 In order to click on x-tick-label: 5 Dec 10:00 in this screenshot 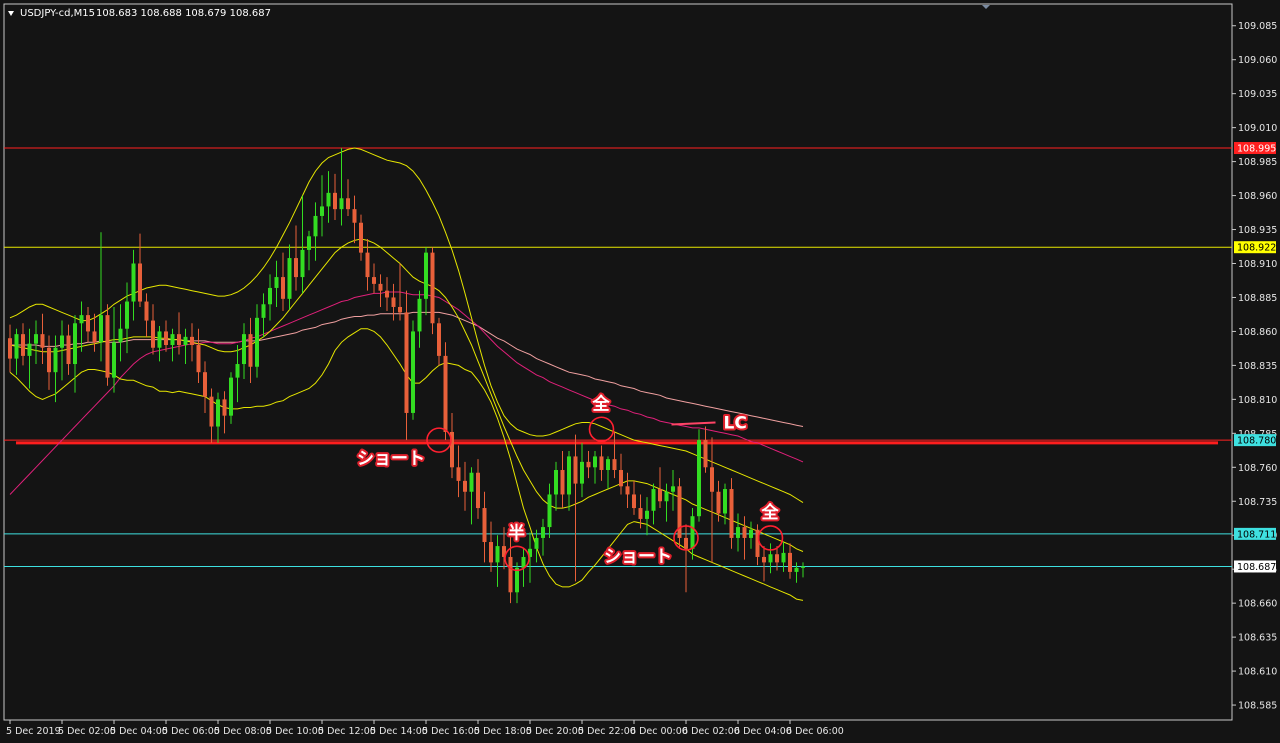, I will do `click(295, 731)`.